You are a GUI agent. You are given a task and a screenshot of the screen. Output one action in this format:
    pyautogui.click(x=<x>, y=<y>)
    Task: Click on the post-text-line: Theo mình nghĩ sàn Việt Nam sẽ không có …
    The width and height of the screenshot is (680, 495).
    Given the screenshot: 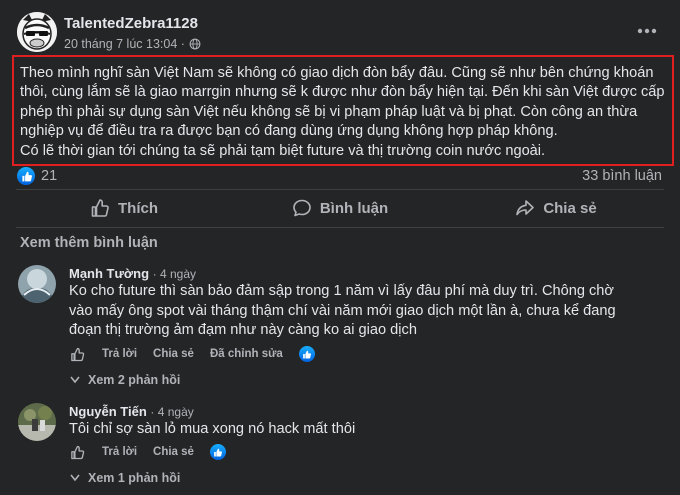 What is the action you would take?
    pyautogui.click(x=337, y=73)
    